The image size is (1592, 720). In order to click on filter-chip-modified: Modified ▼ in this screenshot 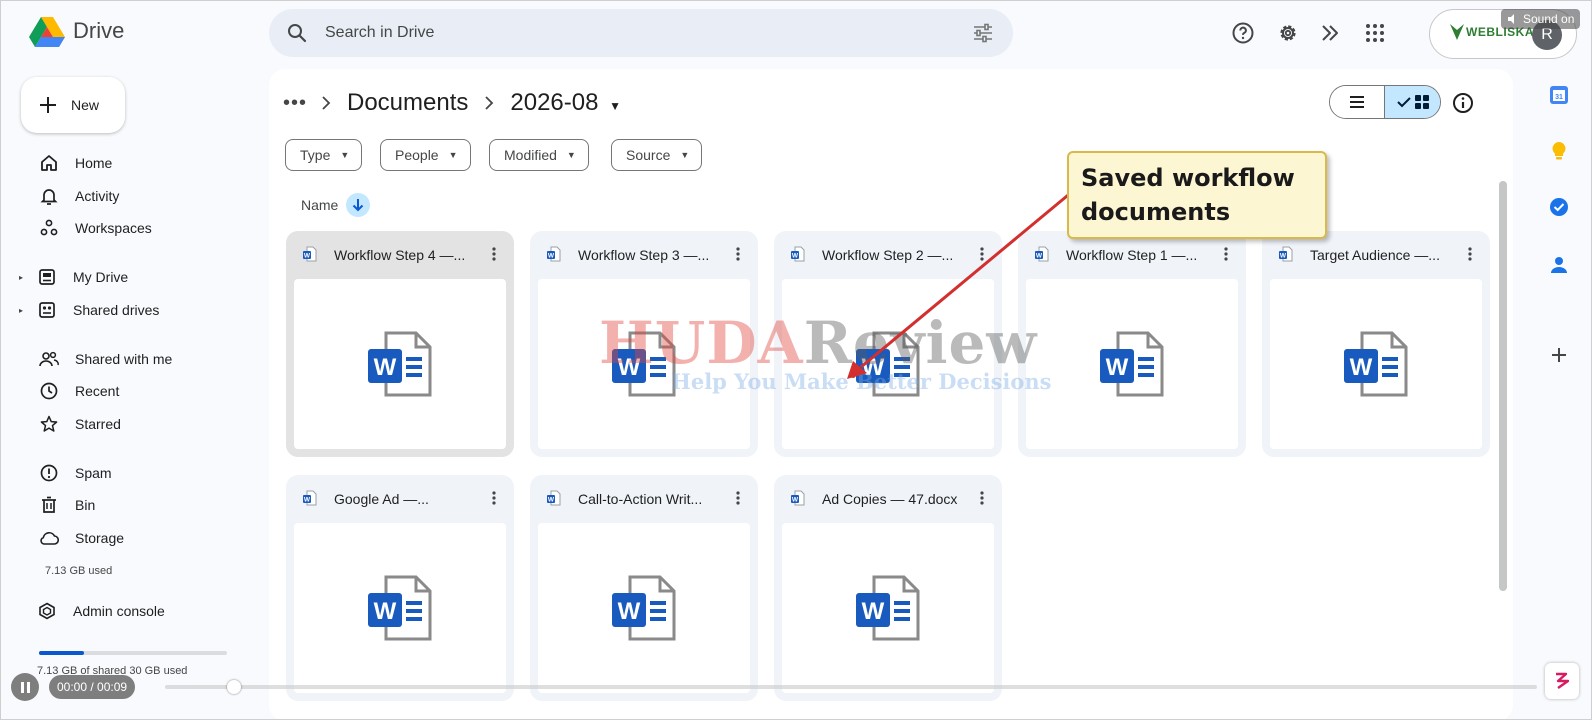, I will do `click(539, 155)`.